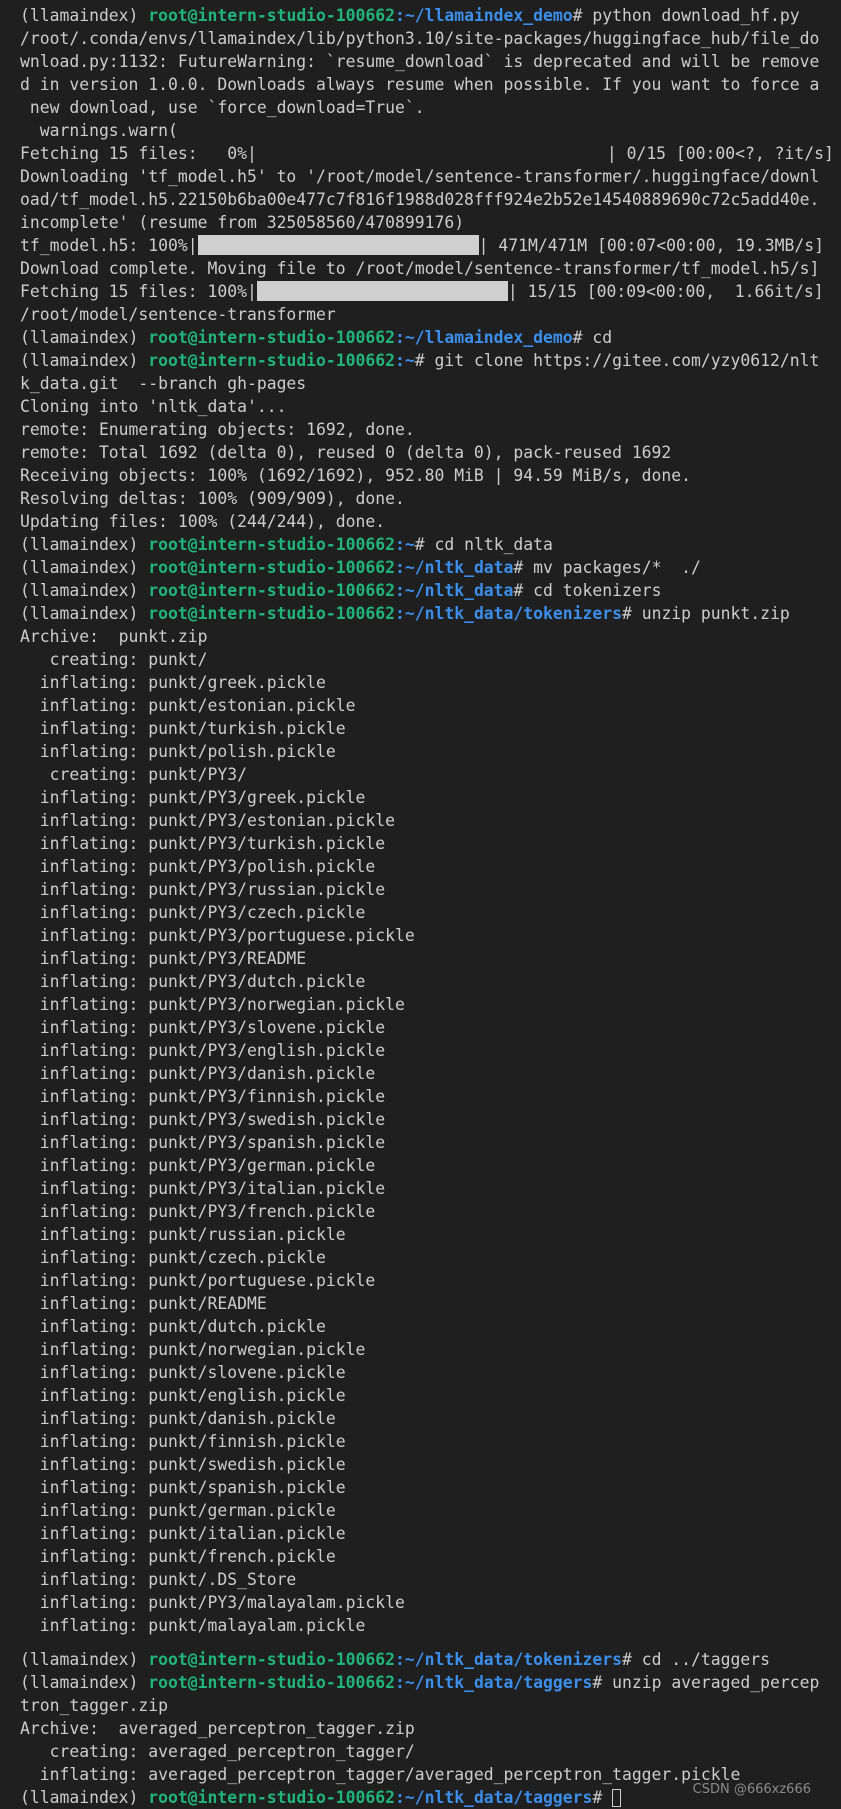  What do you see at coordinates (193, 1349) in the screenshot?
I see `output-line: inflating: punkt/norwegian.pickle` at bounding box center [193, 1349].